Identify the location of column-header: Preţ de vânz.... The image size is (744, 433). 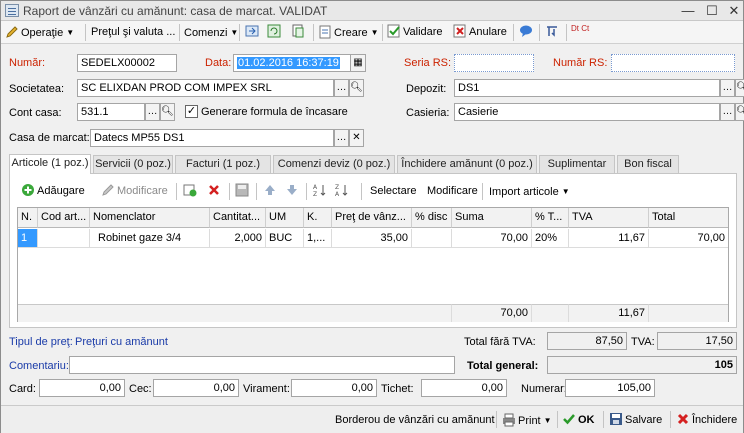
(372, 218).